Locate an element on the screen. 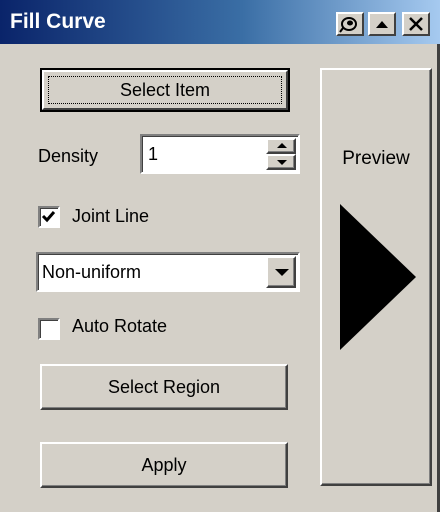 The width and height of the screenshot is (440, 512). down-arrow-icon is located at coordinates (282, 162).